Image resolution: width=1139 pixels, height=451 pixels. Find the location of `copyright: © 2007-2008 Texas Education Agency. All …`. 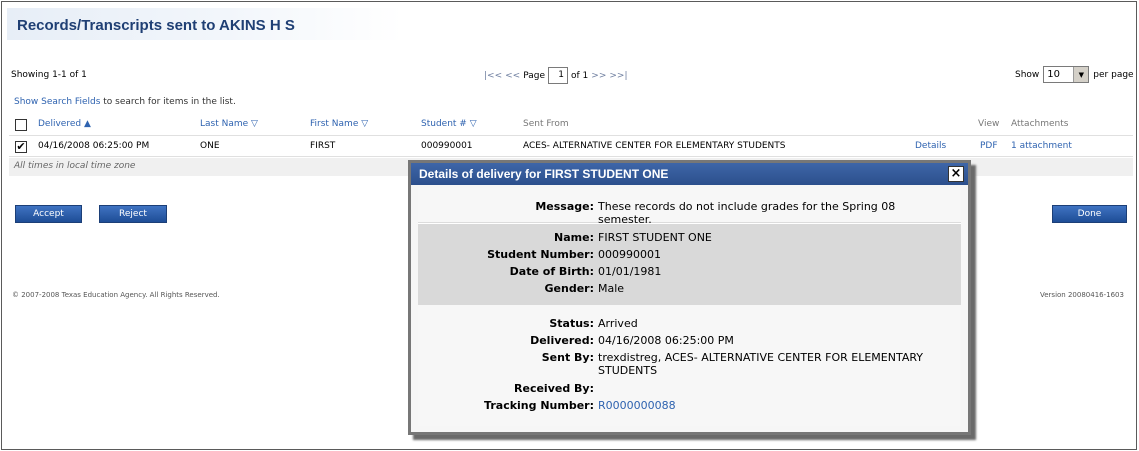

copyright: © 2007-2008 Texas Education Agency. All … is located at coordinates (116, 295).